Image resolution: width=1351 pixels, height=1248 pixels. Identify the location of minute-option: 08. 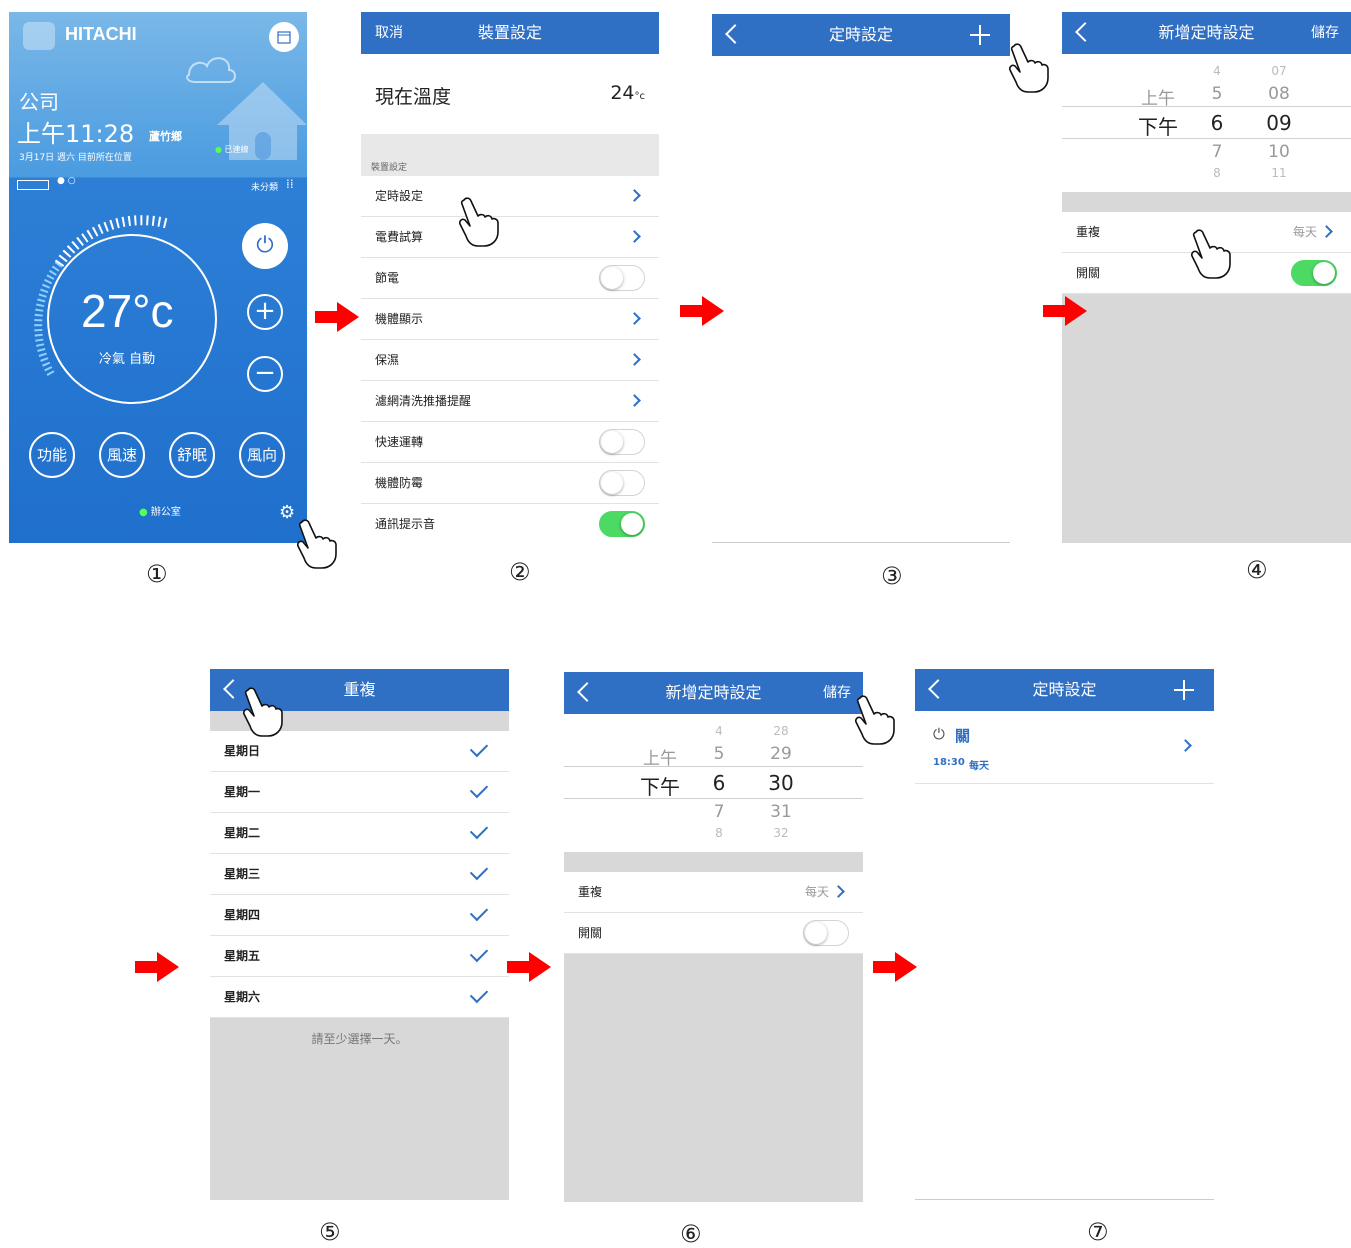
(1279, 94).